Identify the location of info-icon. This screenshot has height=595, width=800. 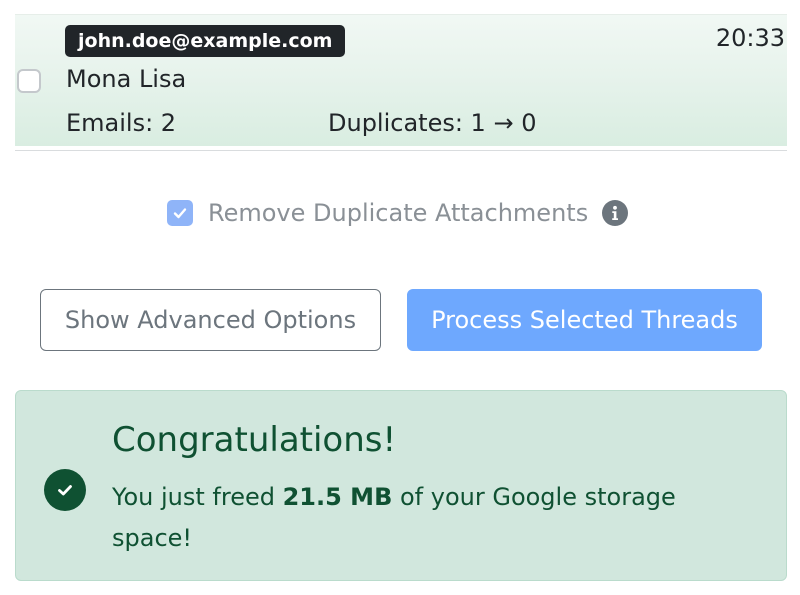
(615, 213).